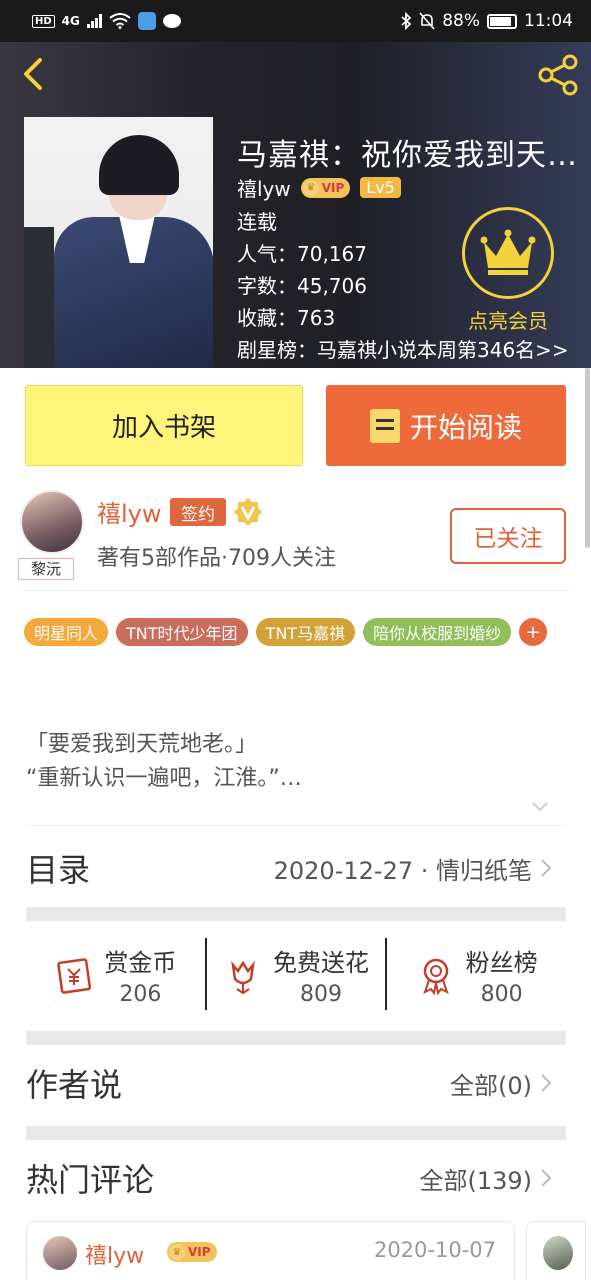 The image size is (591, 1280). What do you see at coordinates (302, 254) in the screenshot?
I see `book-popularity: 人气：70,167` at bounding box center [302, 254].